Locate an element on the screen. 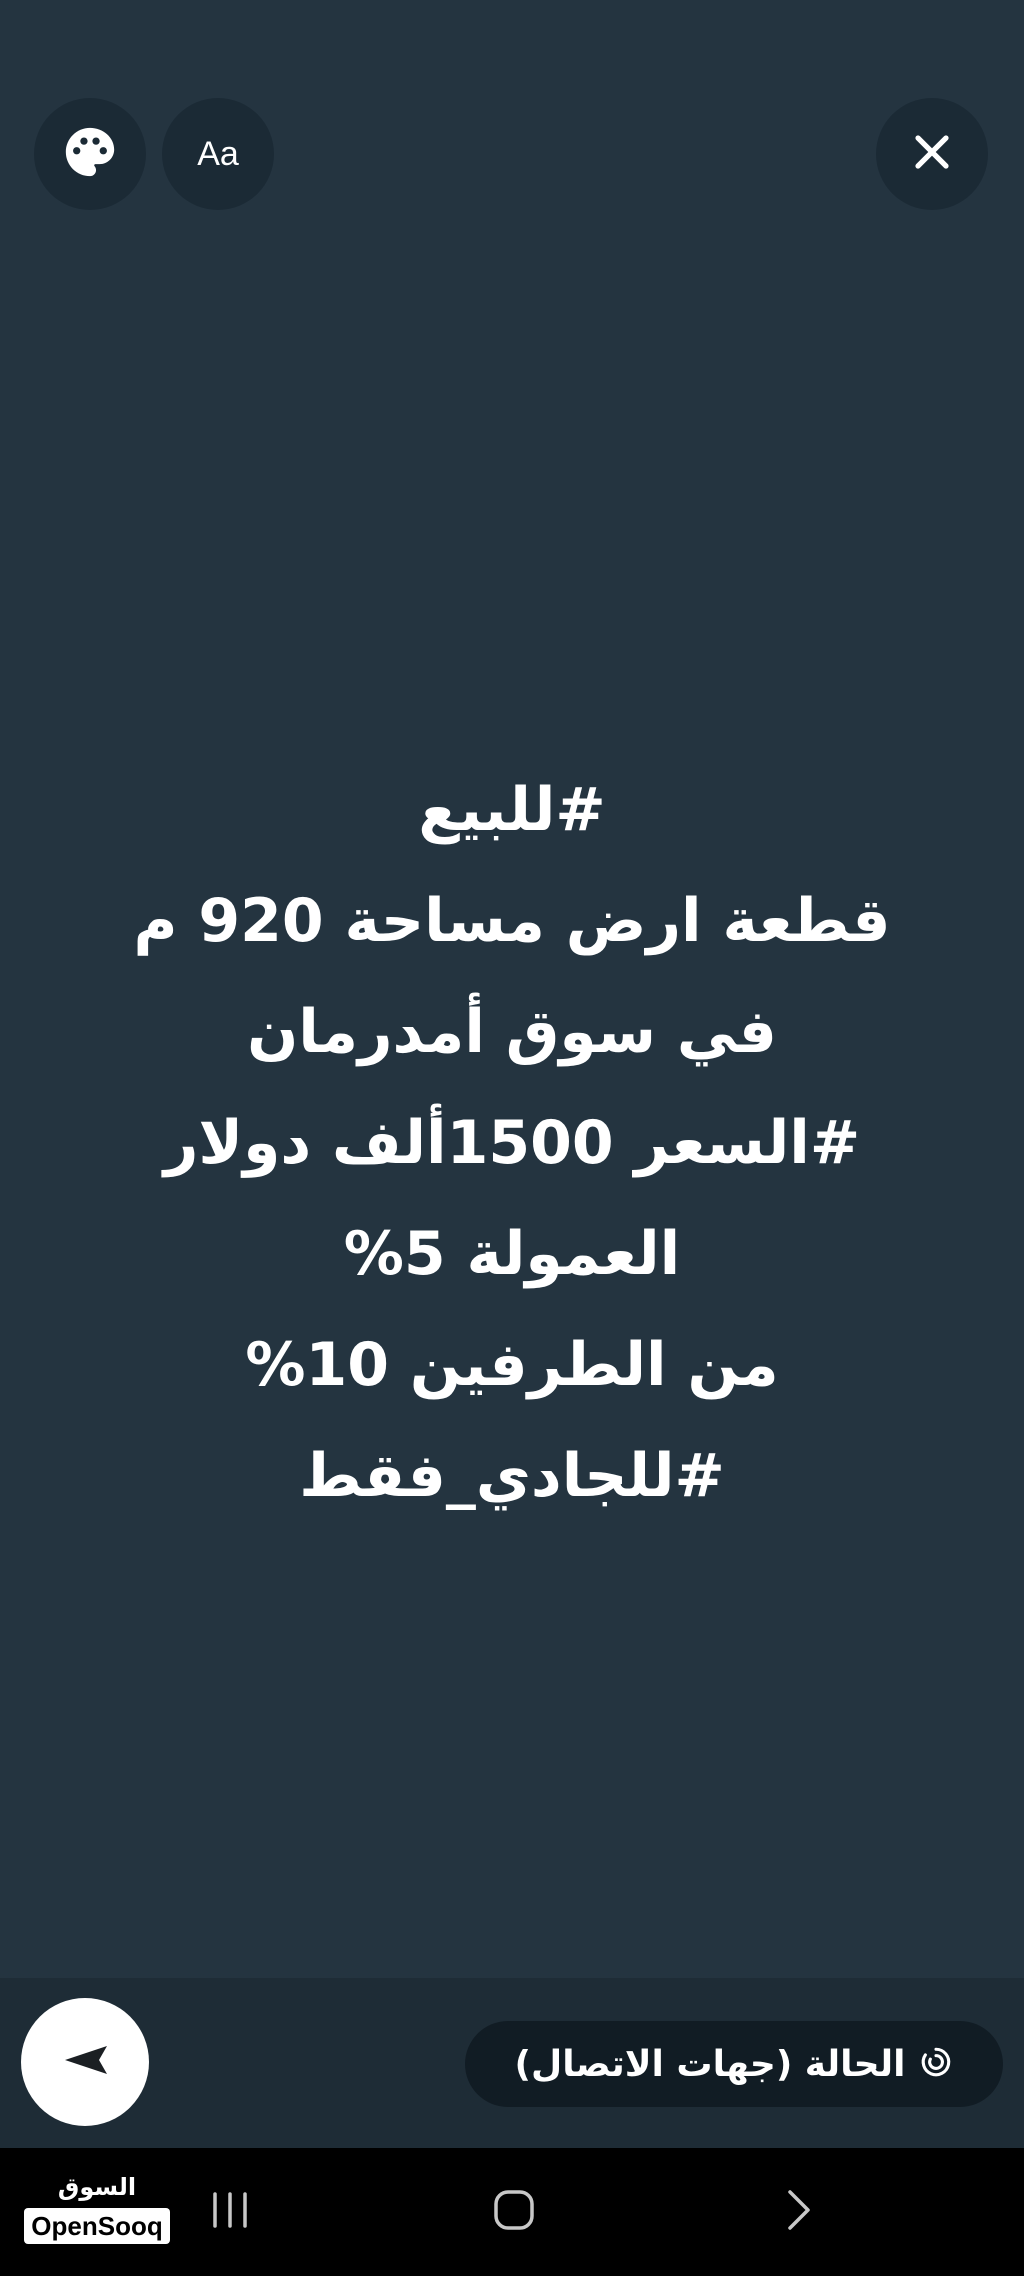  recent-apps-icon is located at coordinates (230, 2212).